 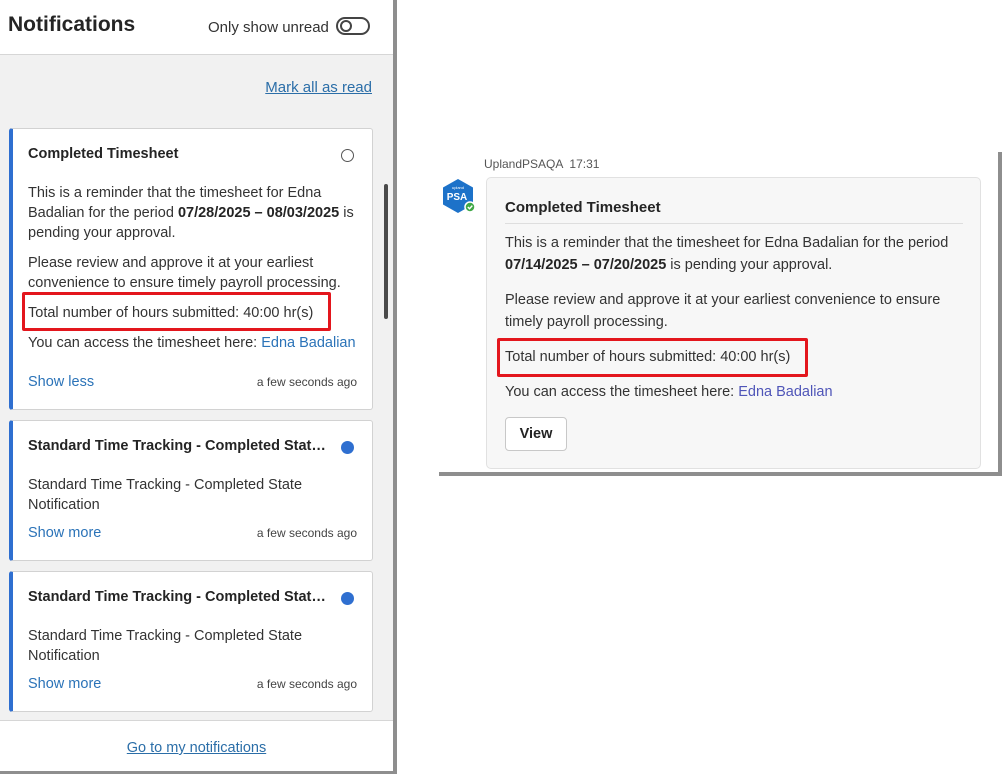 What do you see at coordinates (268, 27) in the screenshot?
I see `only-unread-label: Only show unread` at bounding box center [268, 27].